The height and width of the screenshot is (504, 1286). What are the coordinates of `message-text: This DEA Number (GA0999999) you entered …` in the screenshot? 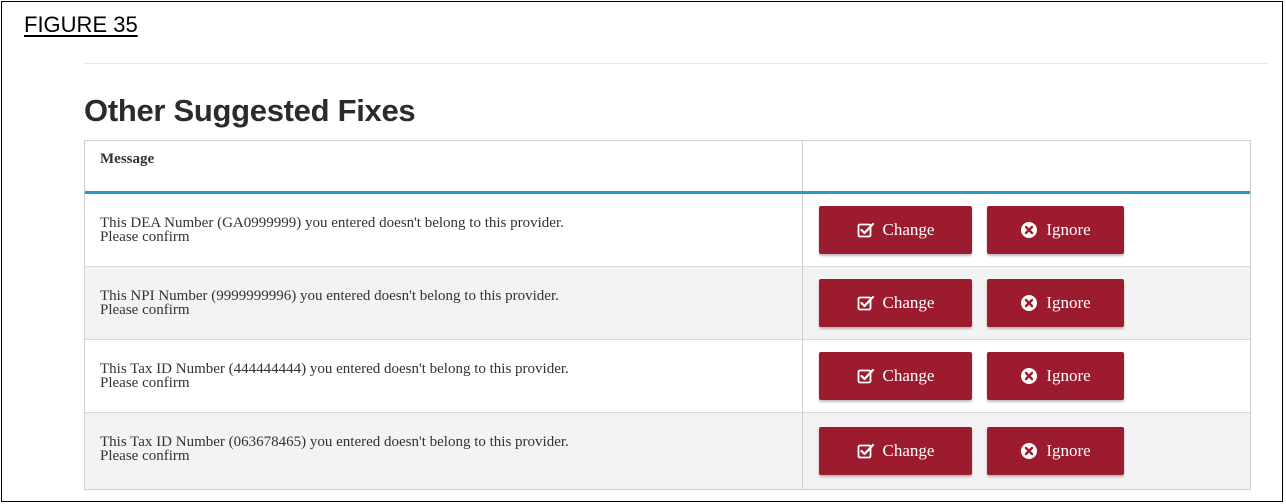 It's located at (332, 223).